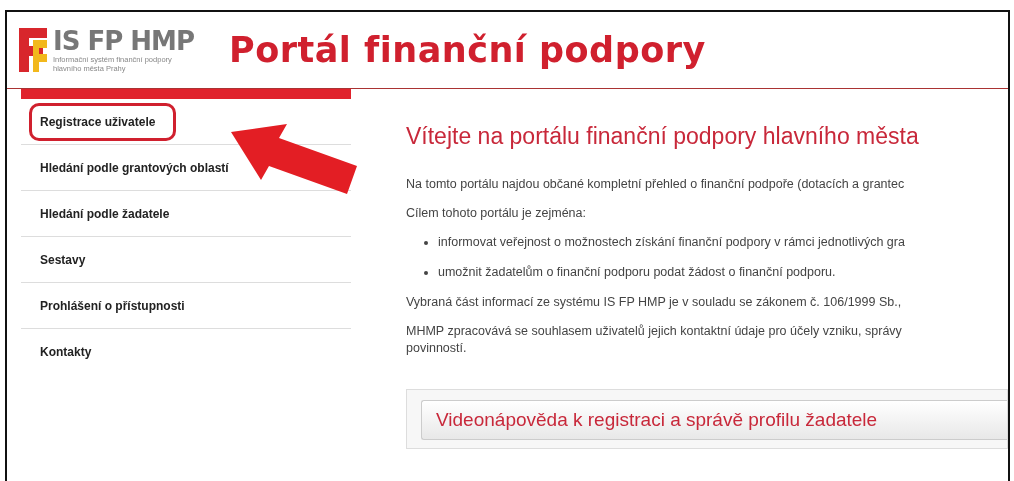 The height and width of the screenshot is (481, 1014). What do you see at coordinates (467, 50) in the screenshot?
I see `portal-title: Portál finanční podpory` at bounding box center [467, 50].